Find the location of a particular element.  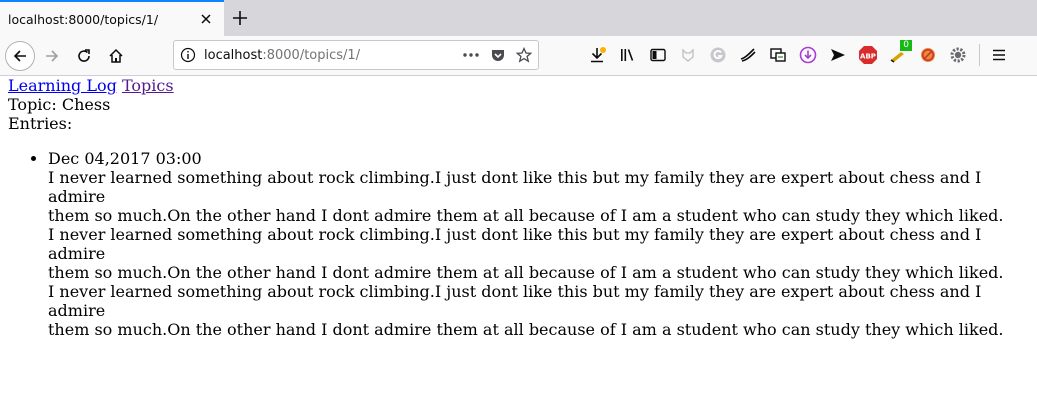

extension-pen-button: 0 is located at coordinates (898, 55).